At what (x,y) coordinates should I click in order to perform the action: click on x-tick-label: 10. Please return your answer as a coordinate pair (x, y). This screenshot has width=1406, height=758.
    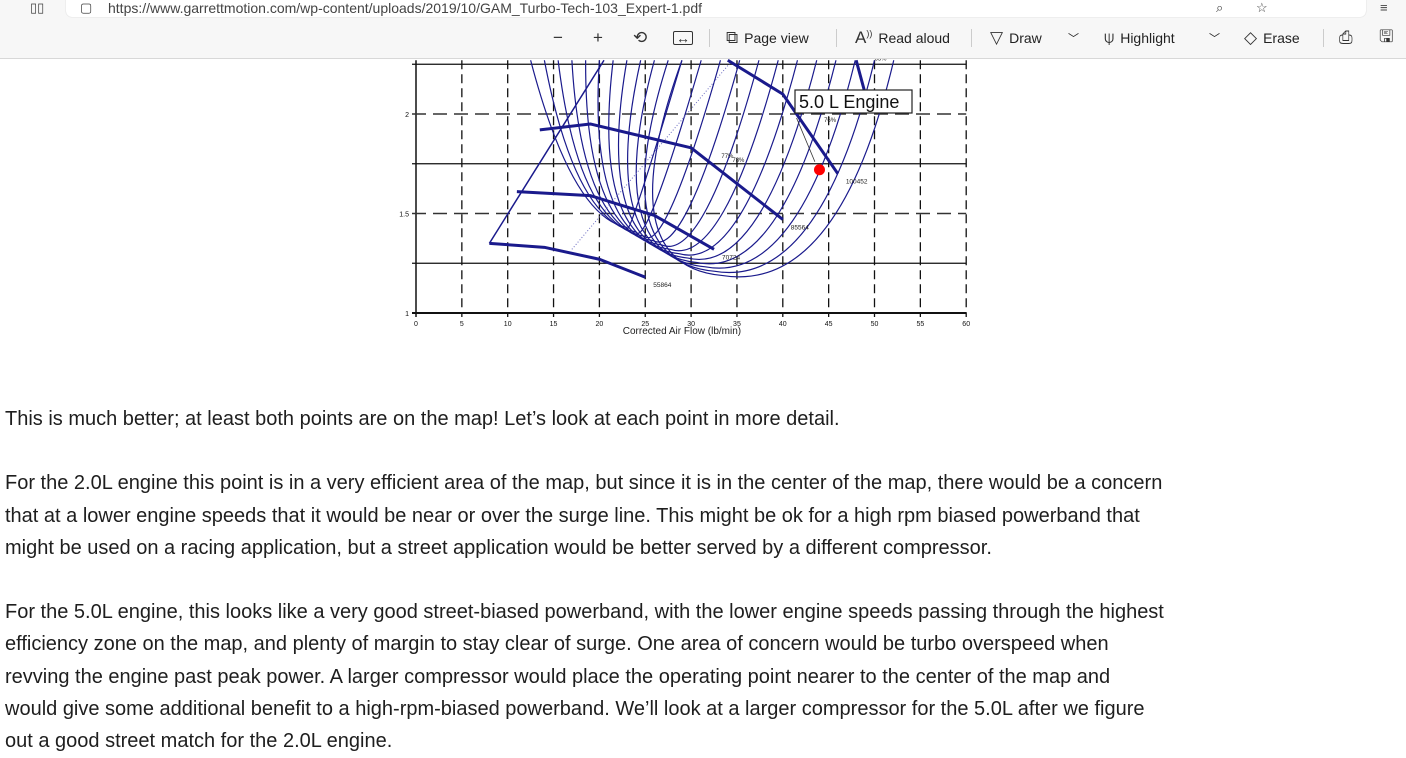
    Looking at the image, I should click on (508, 324).